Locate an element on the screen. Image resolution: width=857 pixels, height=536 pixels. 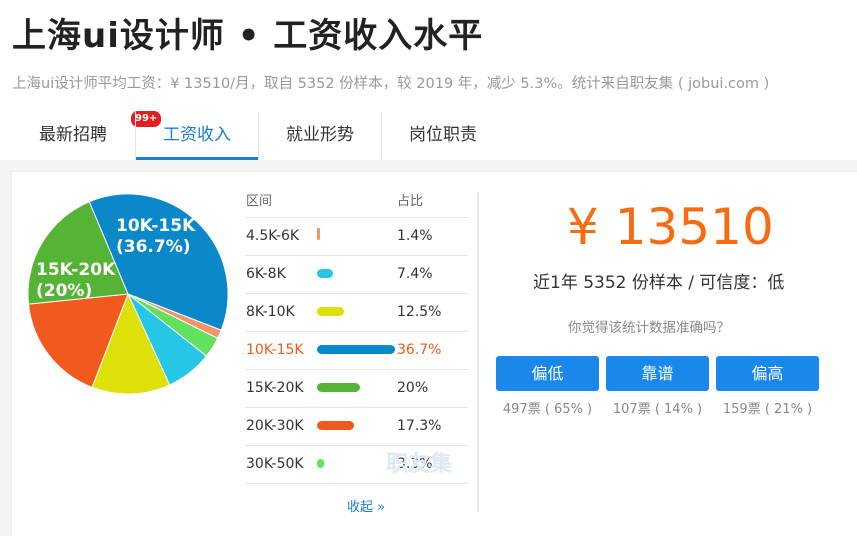
tab-bar: 最新招聘 99+ 工资收入 就业形势 岗位职责 is located at coordinates (428, 135).